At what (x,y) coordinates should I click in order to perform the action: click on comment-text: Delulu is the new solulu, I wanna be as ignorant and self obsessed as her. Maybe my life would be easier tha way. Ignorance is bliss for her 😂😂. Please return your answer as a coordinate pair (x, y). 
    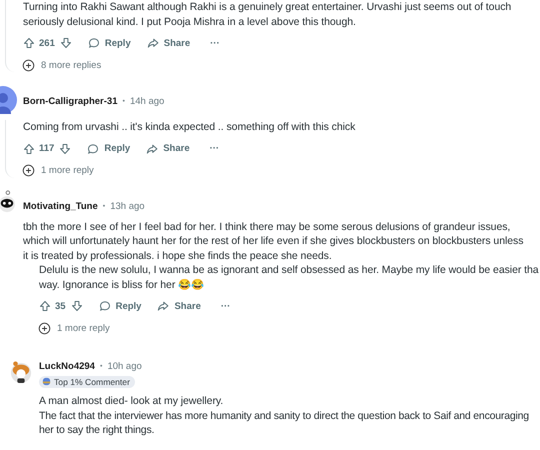
    Looking at the image, I should click on (289, 277).